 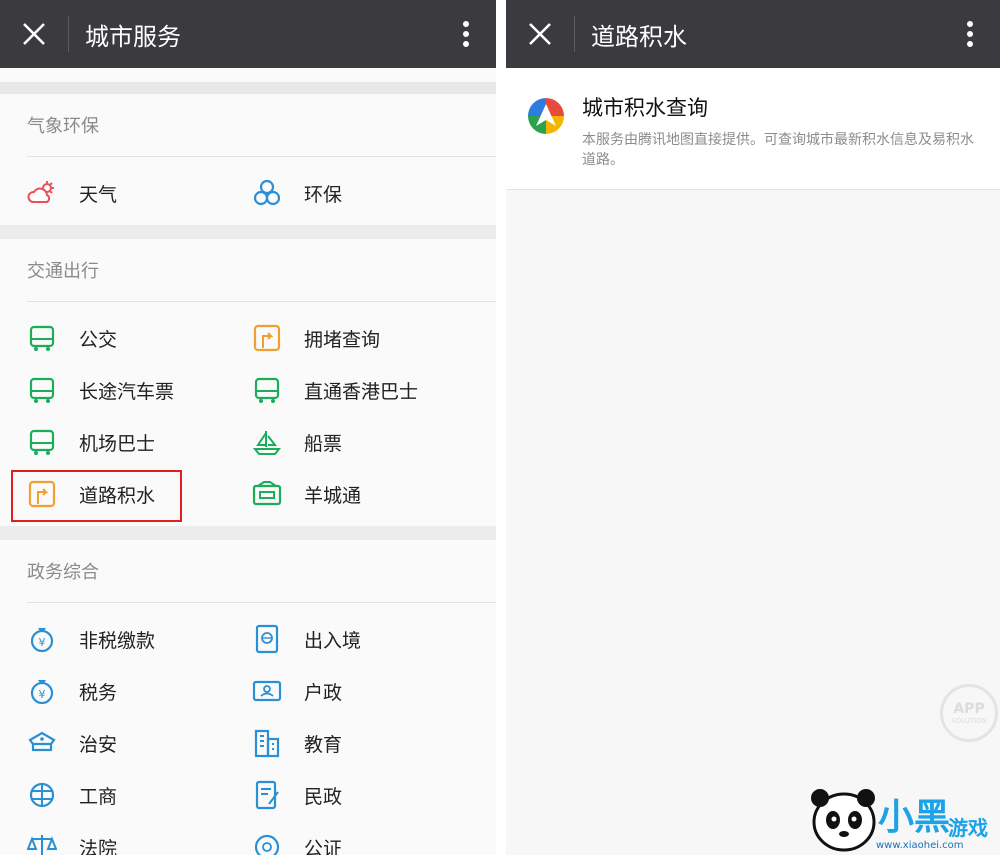 I want to click on service-label: 天气, so click(x=98, y=194).